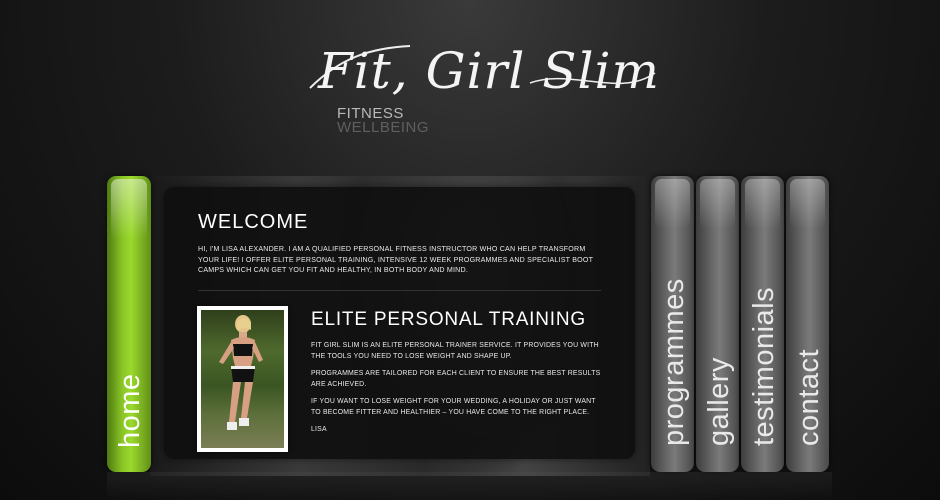 The image size is (940, 500). I want to click on nav-label-programmes: programmes, so click(674, 362).